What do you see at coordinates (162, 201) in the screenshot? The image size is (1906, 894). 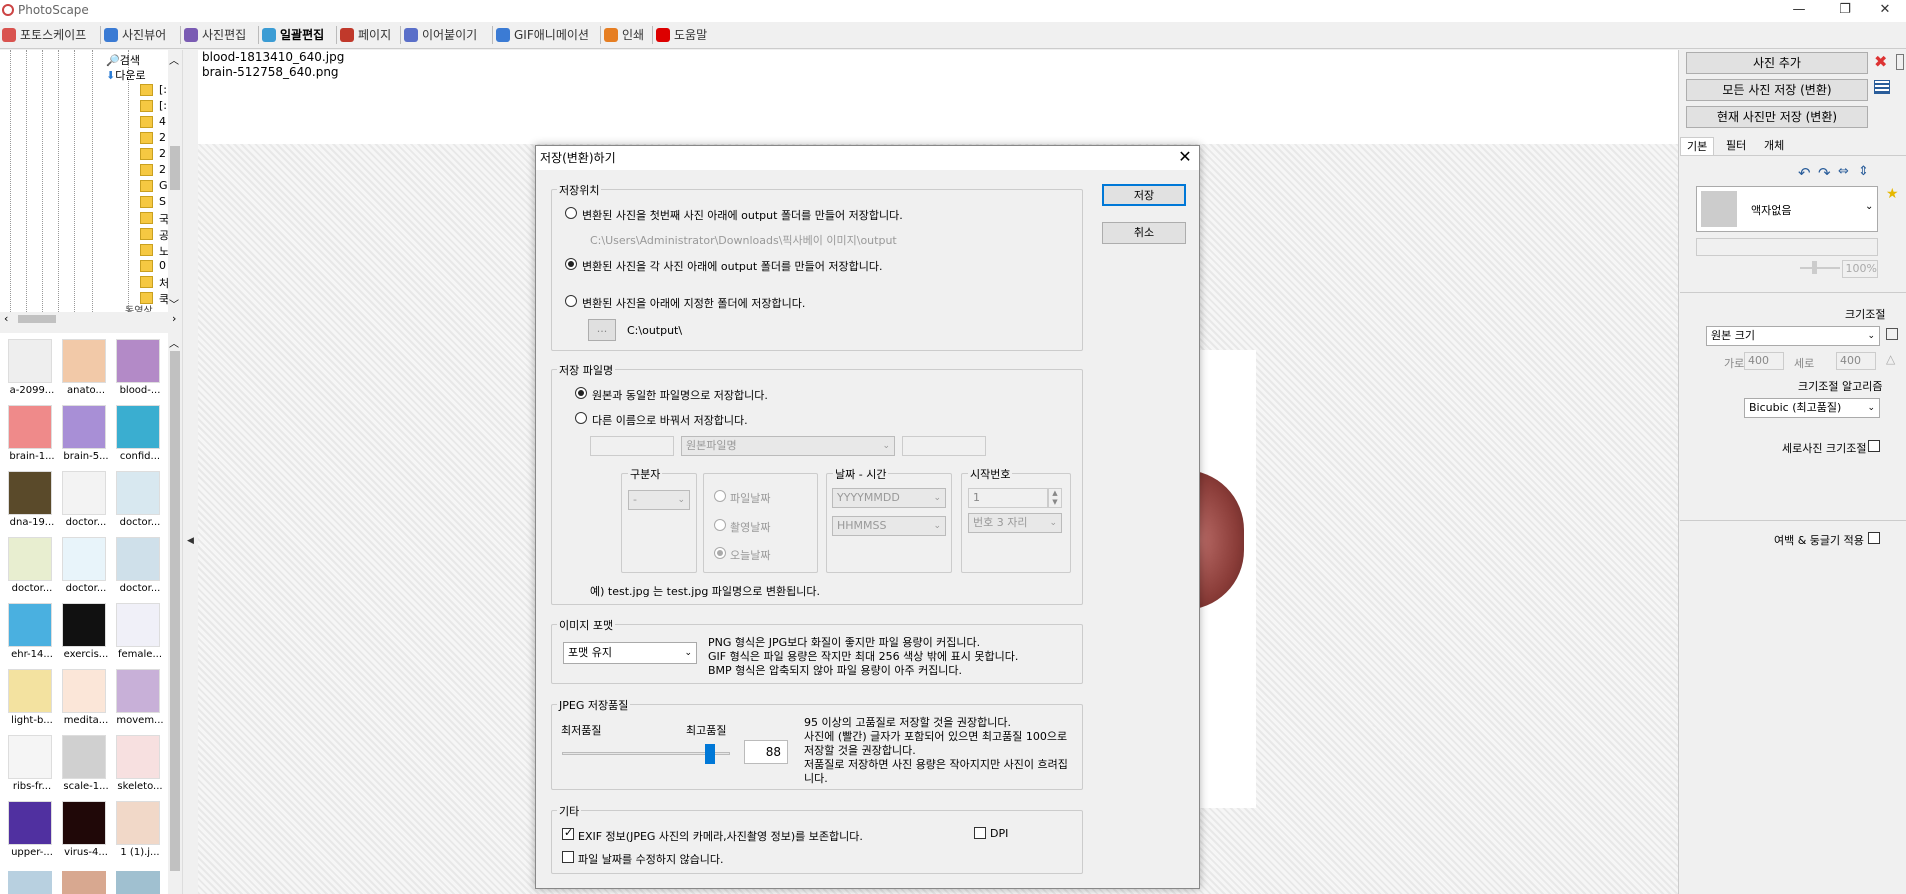 I see `tree-item: S` at bounding box center [162, 201].